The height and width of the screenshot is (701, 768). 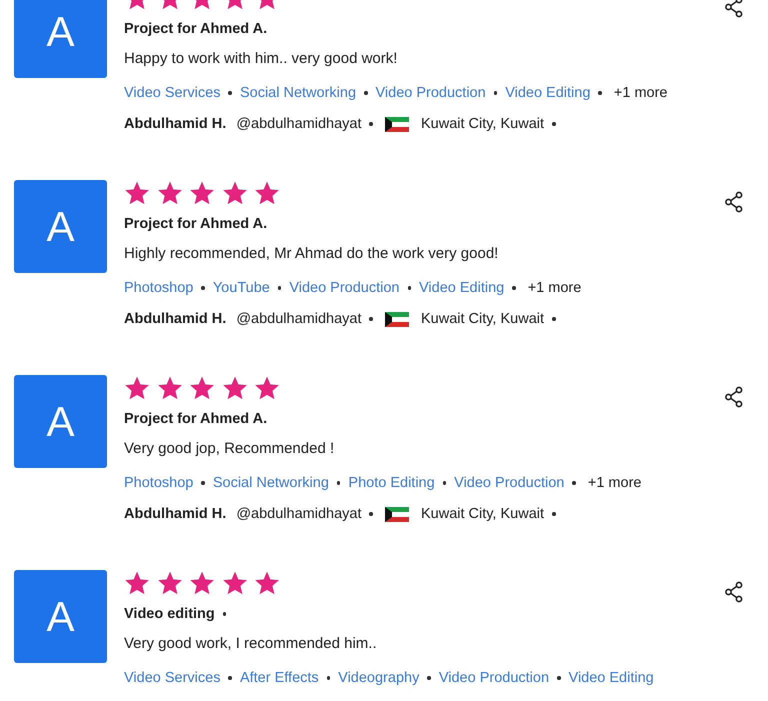 What do you see at coordinates (261, 59) in the screenshot?
I see `review-text: Happy to work with him.. very good work!` at bounding box center [261, 59].